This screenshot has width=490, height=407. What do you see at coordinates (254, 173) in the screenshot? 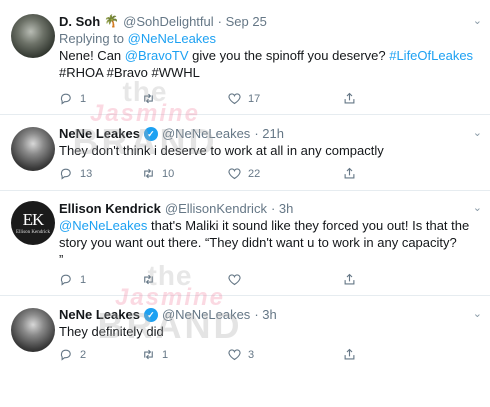
I see `like-count: 22` at bounding box center [254, 173].